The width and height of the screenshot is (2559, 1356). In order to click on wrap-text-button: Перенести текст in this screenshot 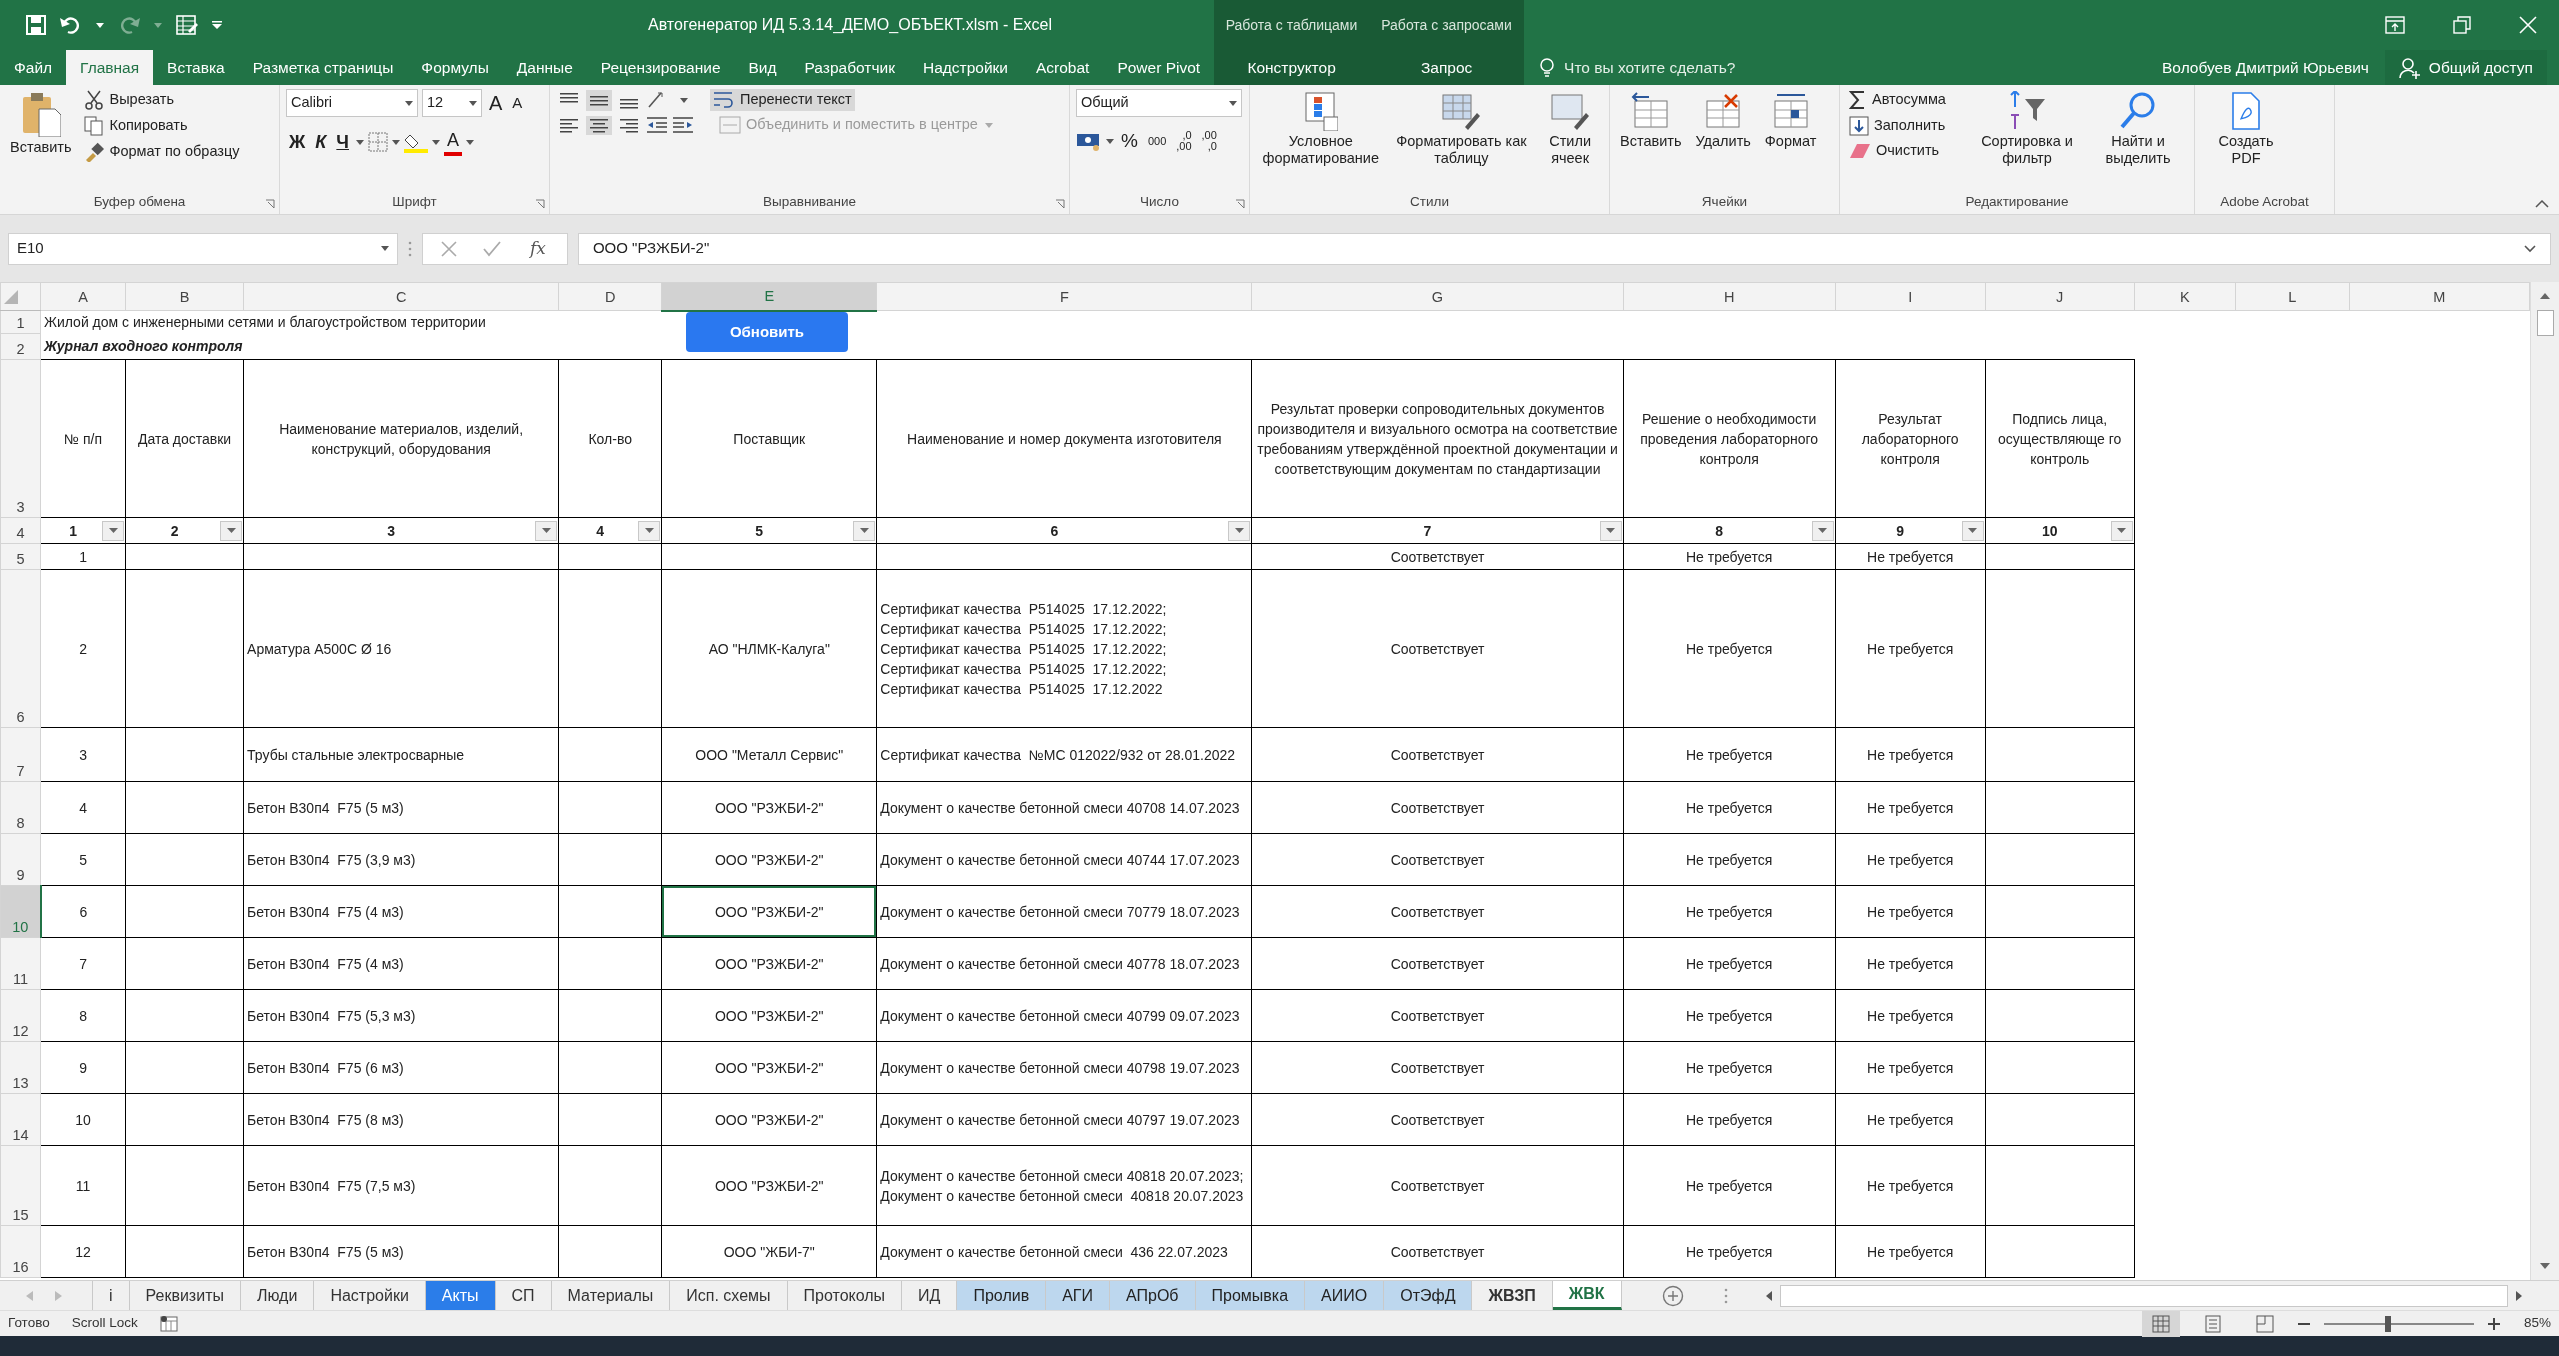, I will do `click(782, 100)`.